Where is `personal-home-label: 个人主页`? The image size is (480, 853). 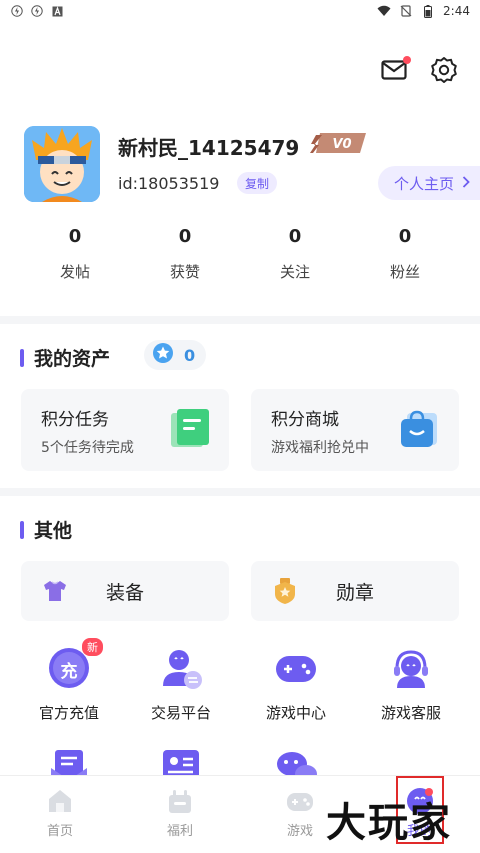 personal-home-label: 个人主页 is located at coordinates (424, 183).